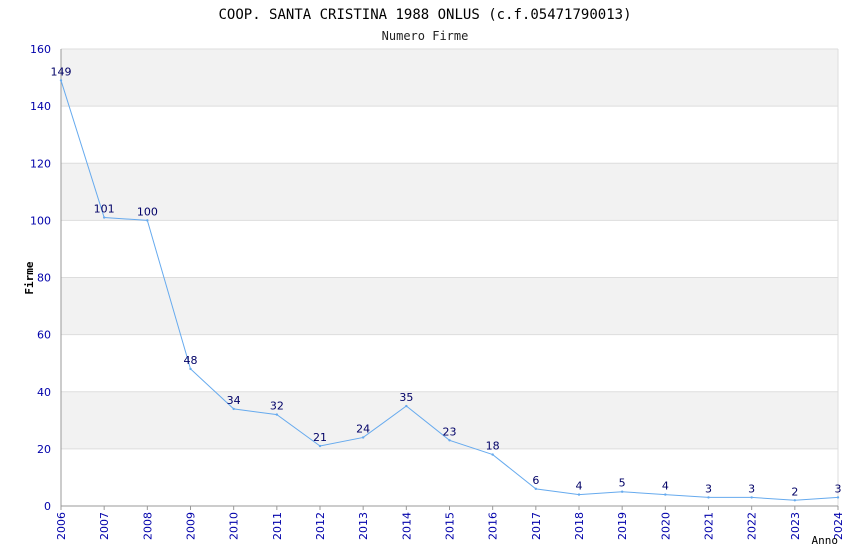 The height and width of the screenshot is (550, 850). I want to click on data-label: 32, so click(277, 406).